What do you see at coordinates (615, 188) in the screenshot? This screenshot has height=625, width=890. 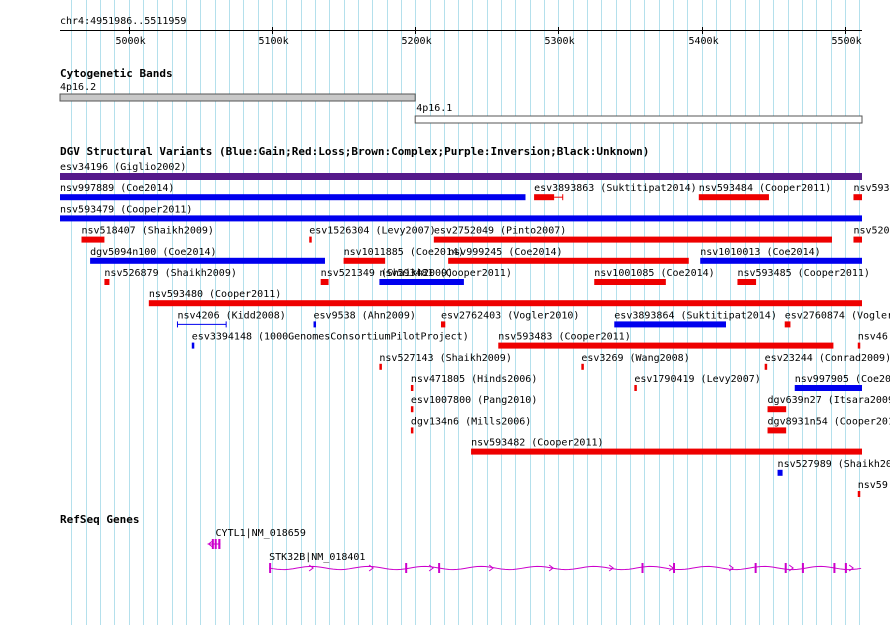 I see `variant-label: esv3893863 (Suktitipat2014)` at bounding box center [615, 188].